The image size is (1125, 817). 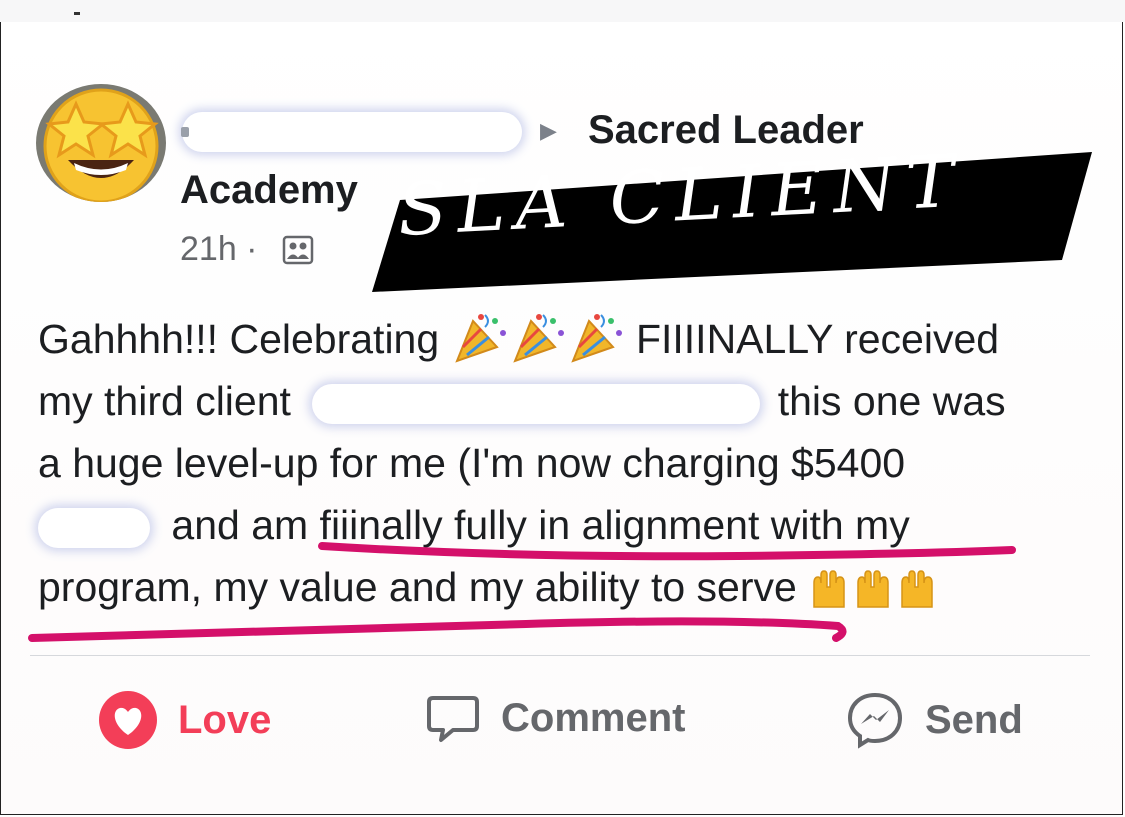 I want to click on group-audience-icon, so click(x=298, y=250).